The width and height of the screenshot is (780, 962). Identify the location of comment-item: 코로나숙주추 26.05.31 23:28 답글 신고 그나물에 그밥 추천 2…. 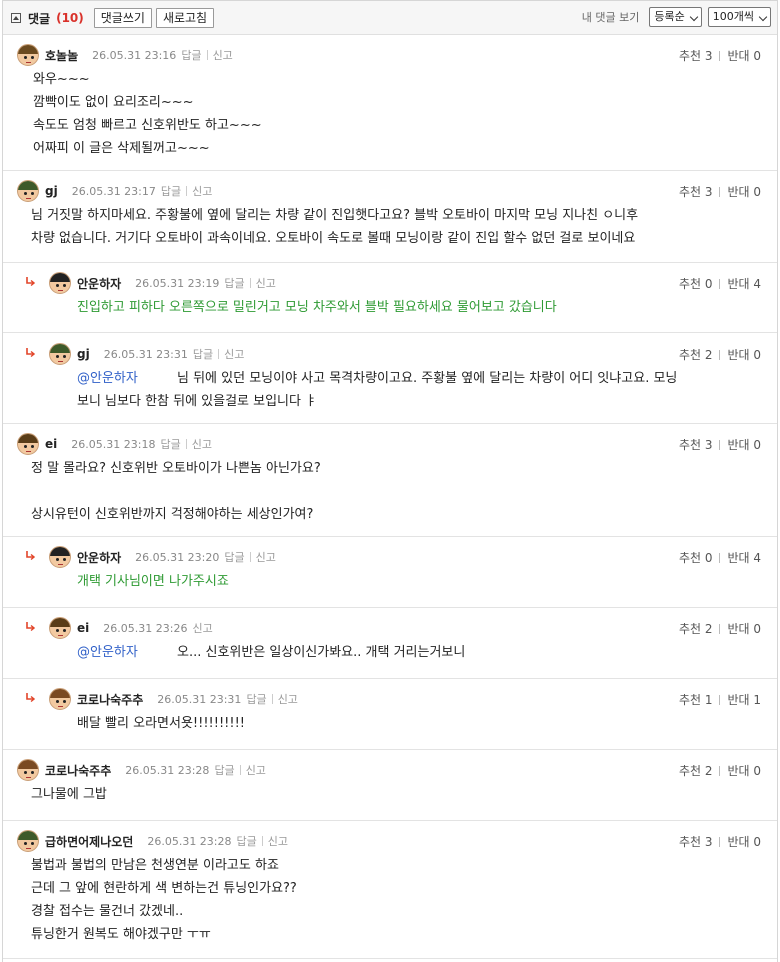
(390, 785).